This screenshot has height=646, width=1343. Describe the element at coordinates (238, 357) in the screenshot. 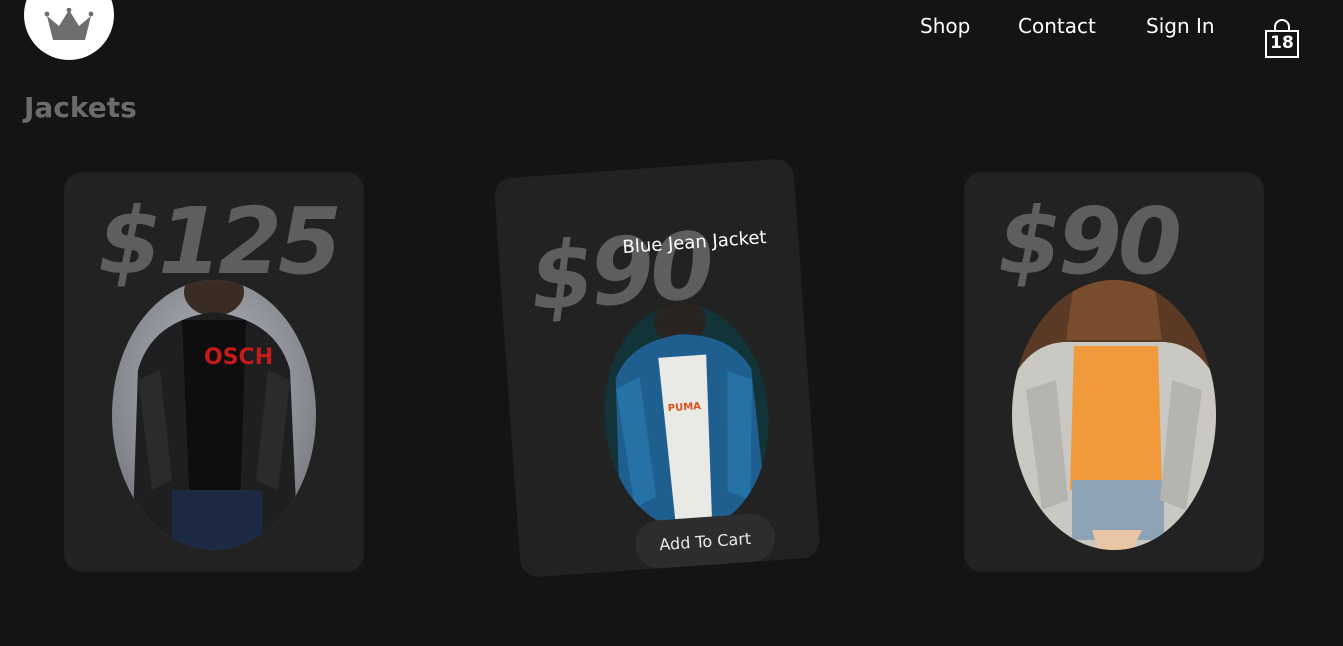

I see `svg-text: OSCH` at that location.